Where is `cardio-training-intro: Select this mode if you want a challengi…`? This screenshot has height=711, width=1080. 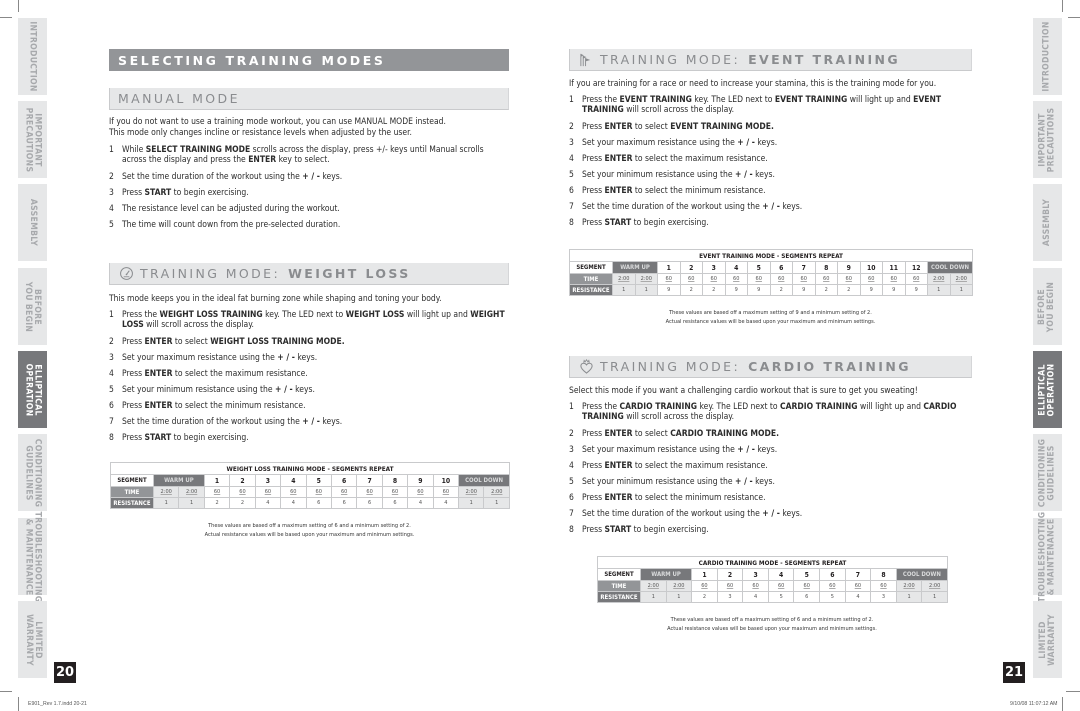 cardio-training-intro: Select this mode if you want a challengi… is located at coordinates (743, 391).